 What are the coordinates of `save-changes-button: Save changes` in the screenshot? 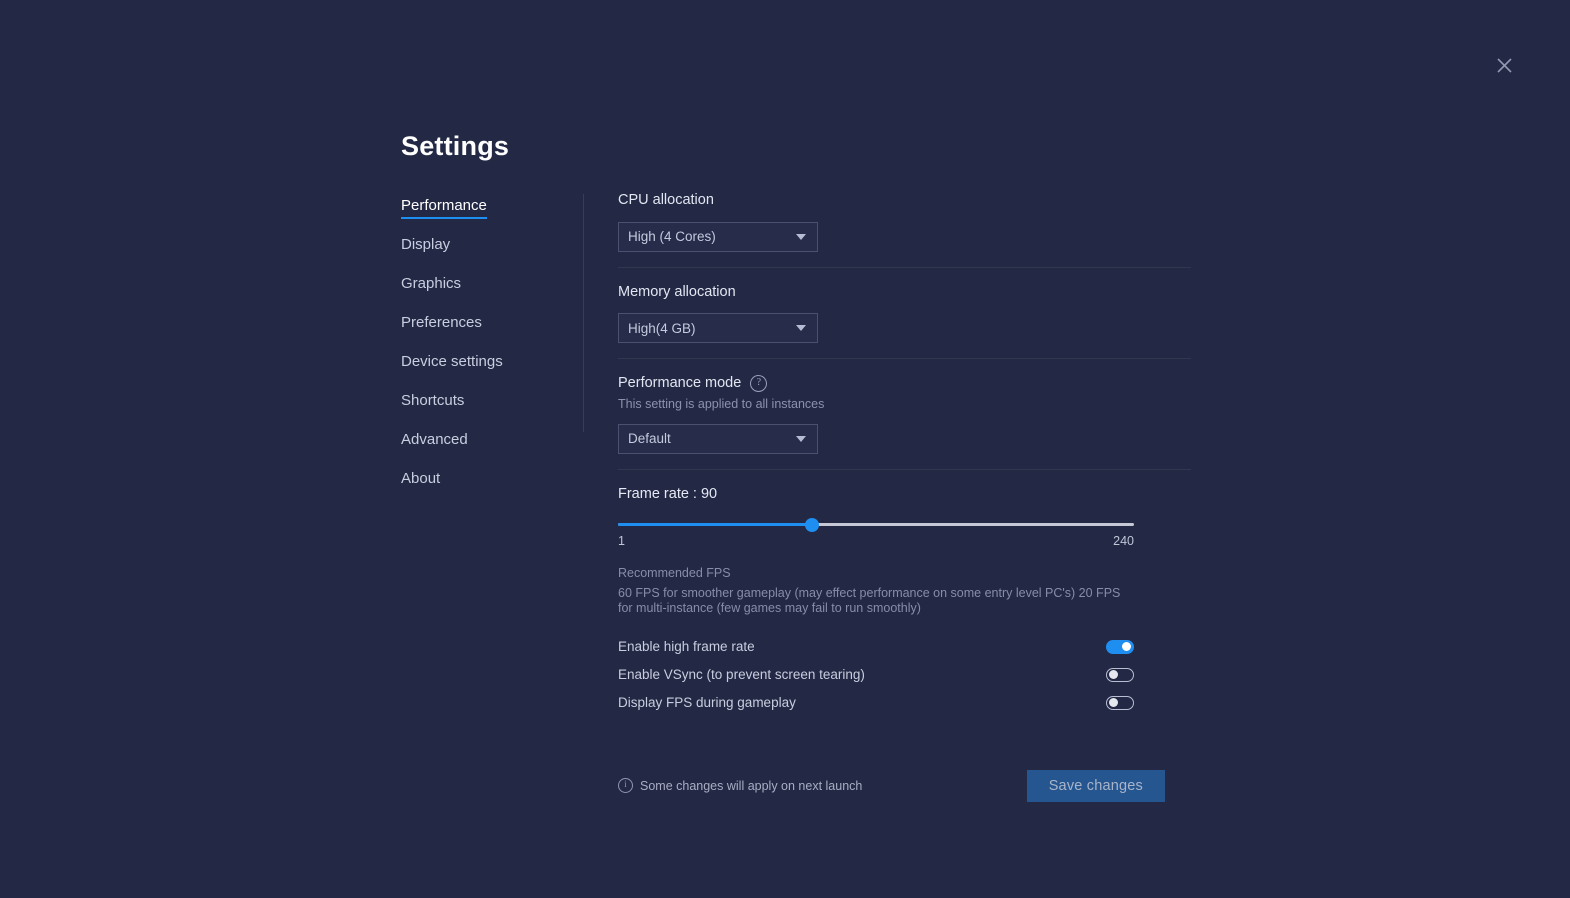 It's located at (1095, 785).